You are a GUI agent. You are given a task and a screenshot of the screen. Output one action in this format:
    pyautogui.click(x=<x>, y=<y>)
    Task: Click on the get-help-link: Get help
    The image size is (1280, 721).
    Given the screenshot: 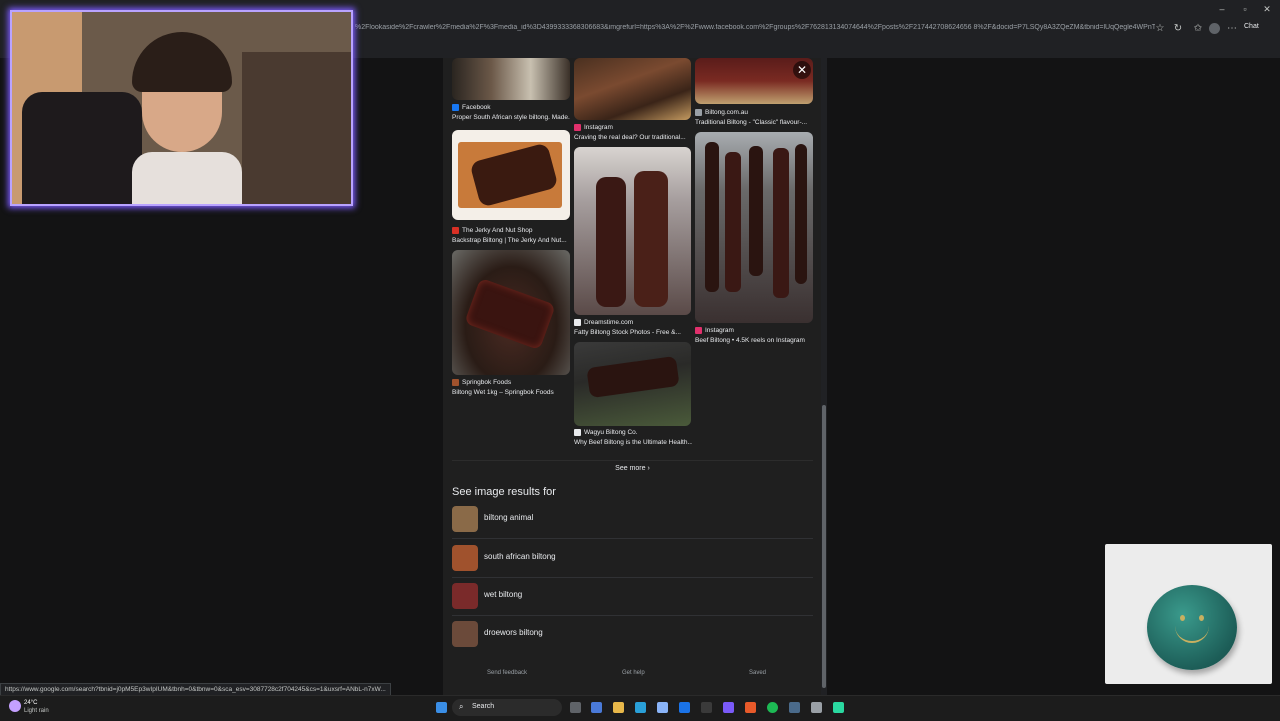 What is the action you would take?
    pyautogui.click(x=633, y=673)
    